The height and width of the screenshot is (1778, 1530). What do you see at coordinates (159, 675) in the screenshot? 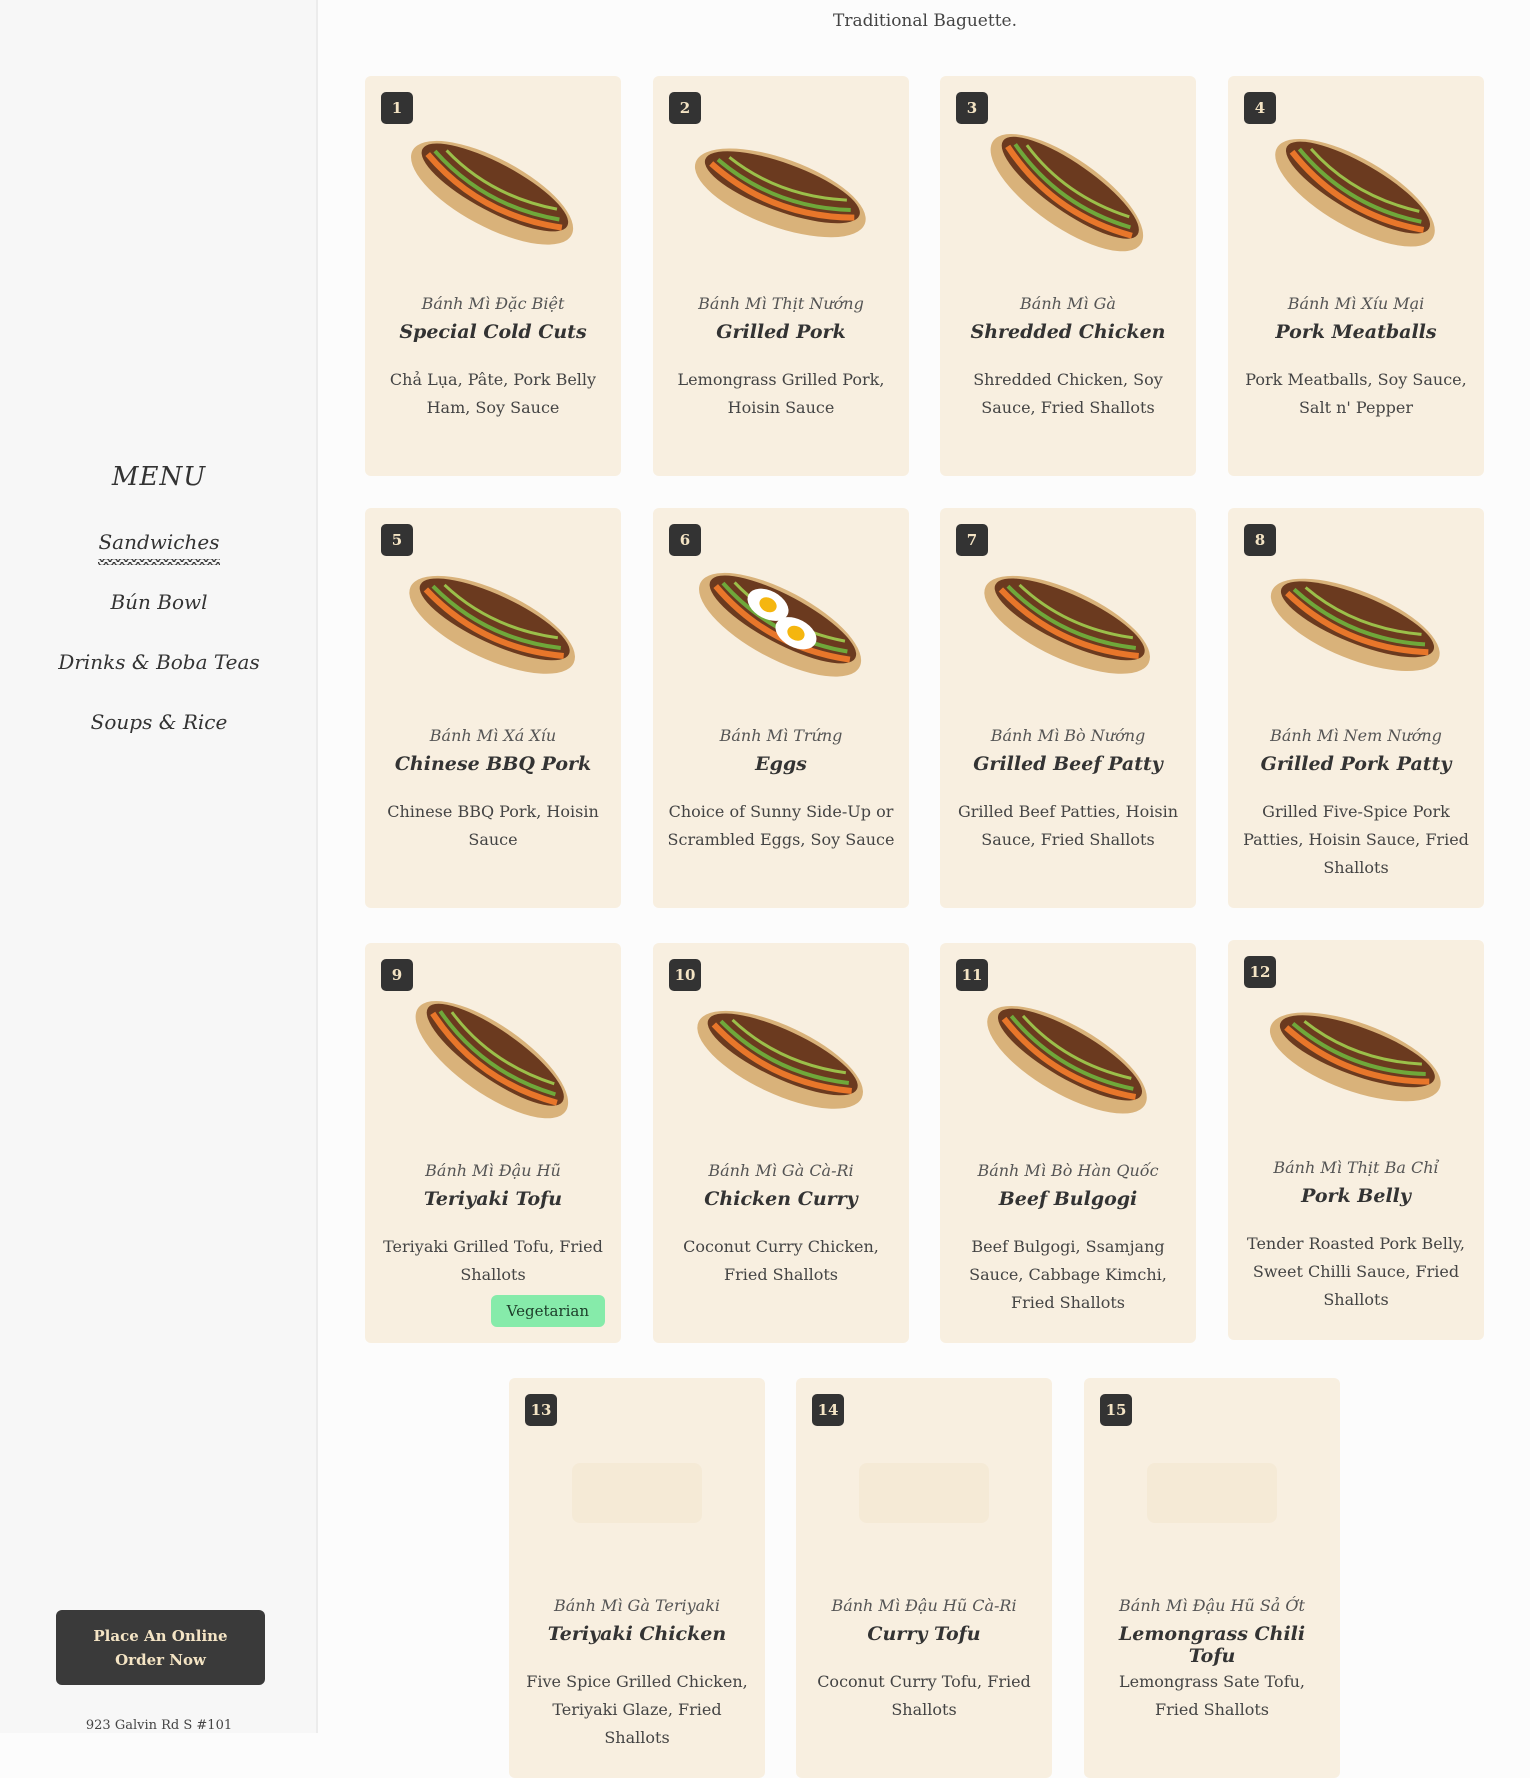
I see `nav-item-drinks-boba-teas: Drinks & Boba Teas` at bounding box center [159, 675].